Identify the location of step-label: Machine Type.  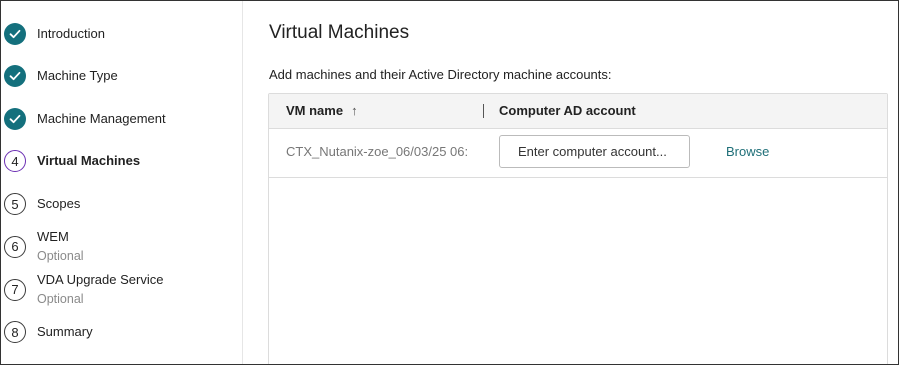
(77, 75).